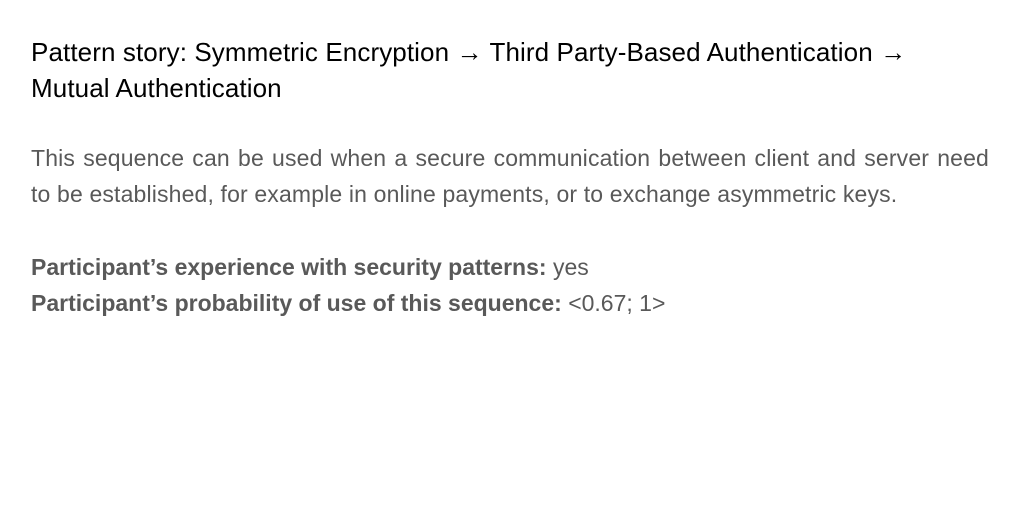 The height and width of the screenshot is (507, 1022). I want to click on experience-value: yes, so click(570, 267).